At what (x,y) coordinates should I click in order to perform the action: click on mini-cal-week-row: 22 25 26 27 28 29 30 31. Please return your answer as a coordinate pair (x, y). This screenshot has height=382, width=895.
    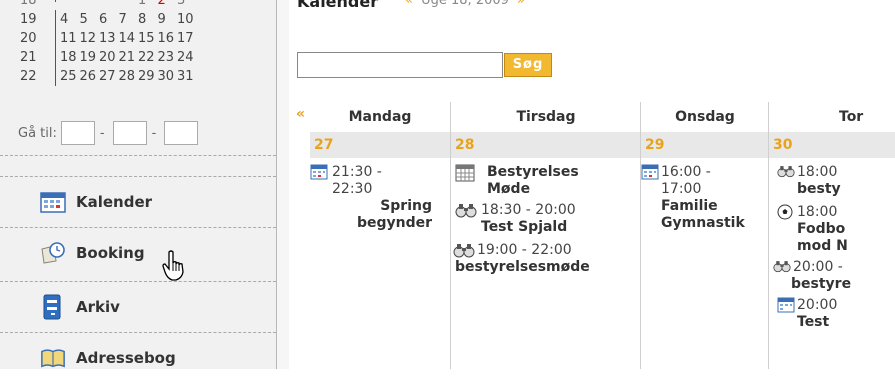
    Looking at the image, I should click on (139, 76).